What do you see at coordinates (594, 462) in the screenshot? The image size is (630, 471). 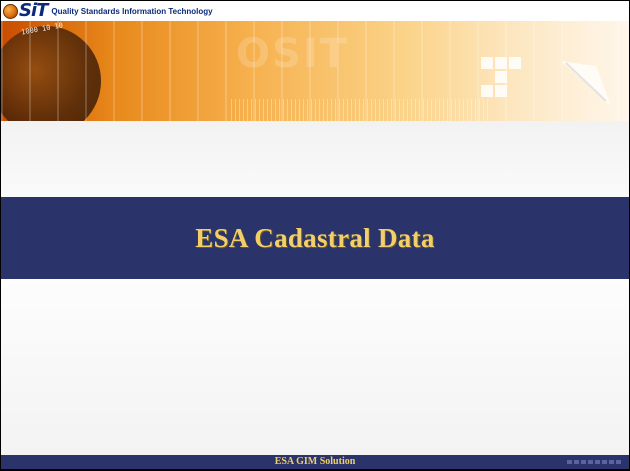 I see `footer-decoration` at bounding box center [594, 462].